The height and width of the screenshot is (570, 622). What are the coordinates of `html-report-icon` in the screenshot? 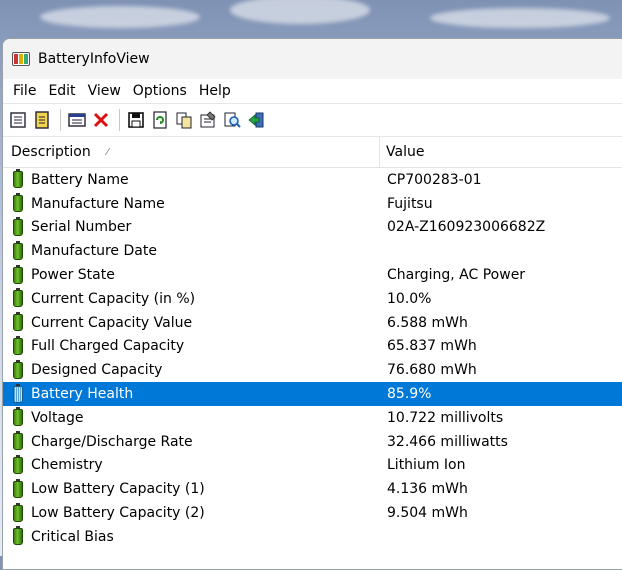 It's located at (18, 120).